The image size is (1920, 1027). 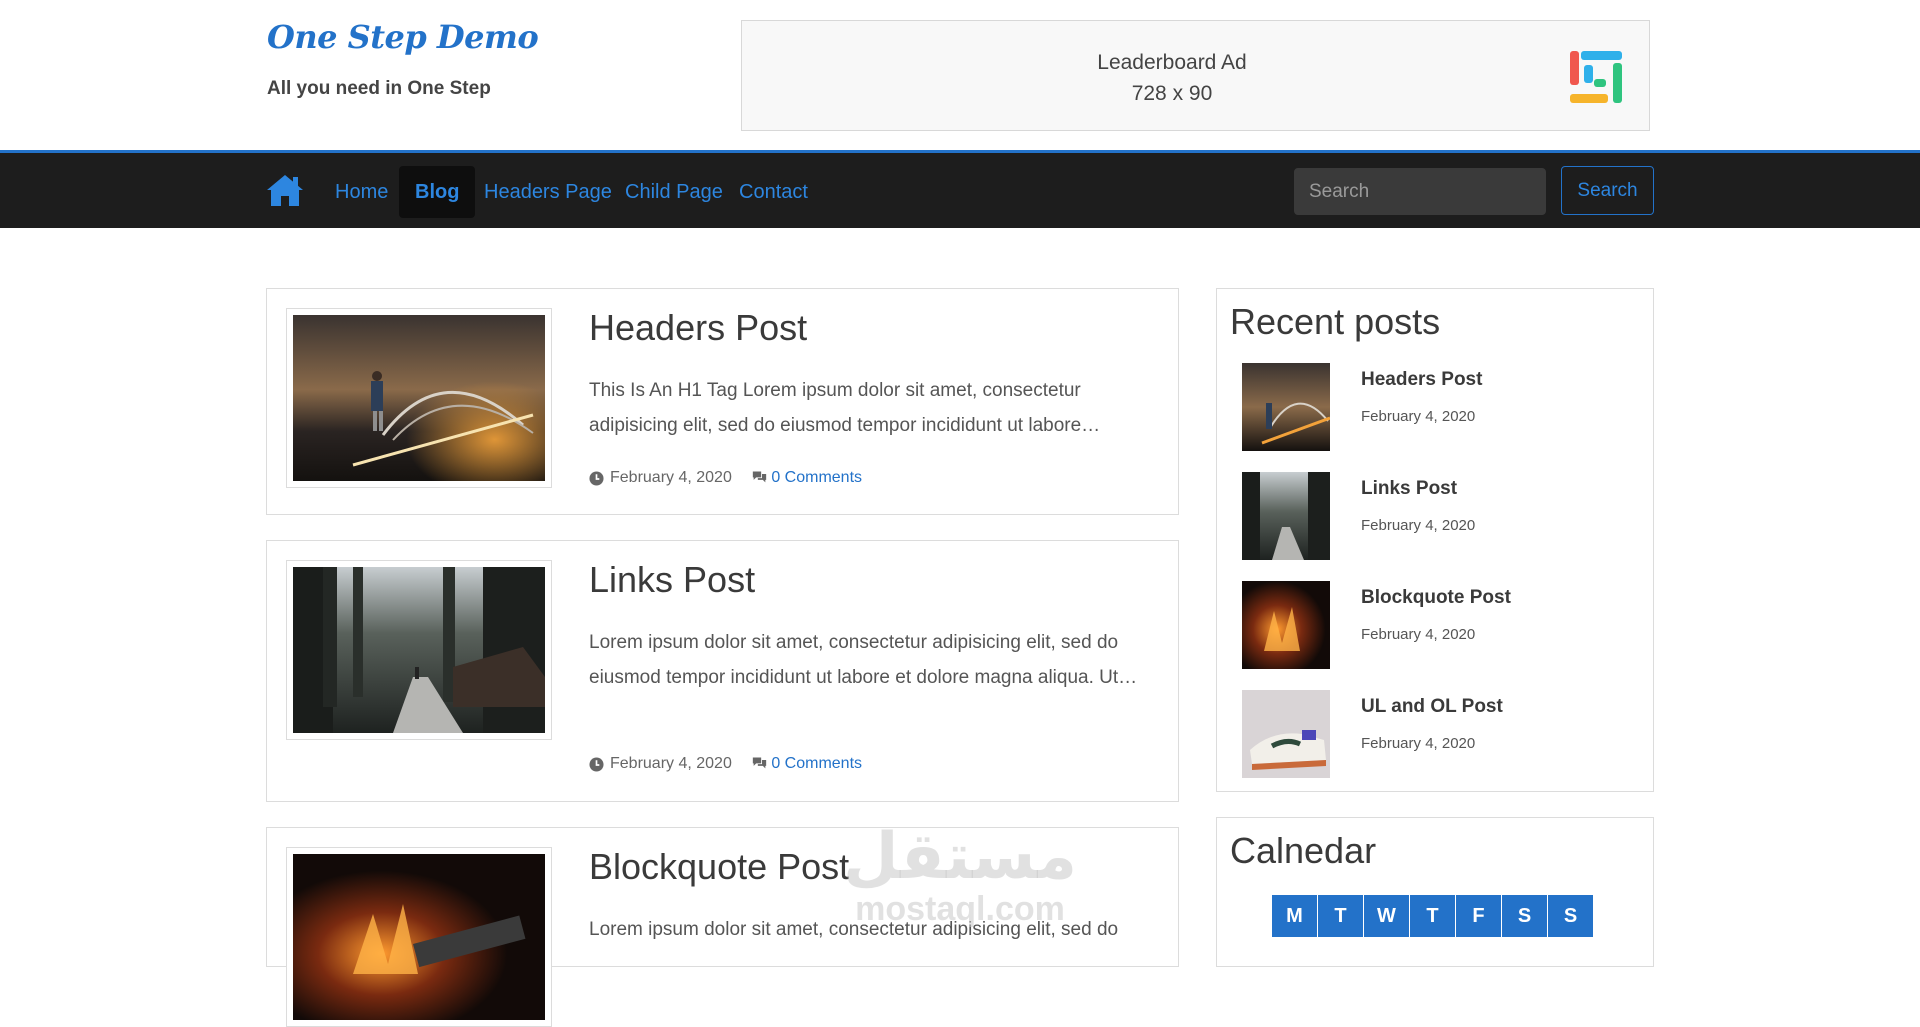 I want to click on nav-item-headers-page: Headers Page, so click(x=548, y=192).